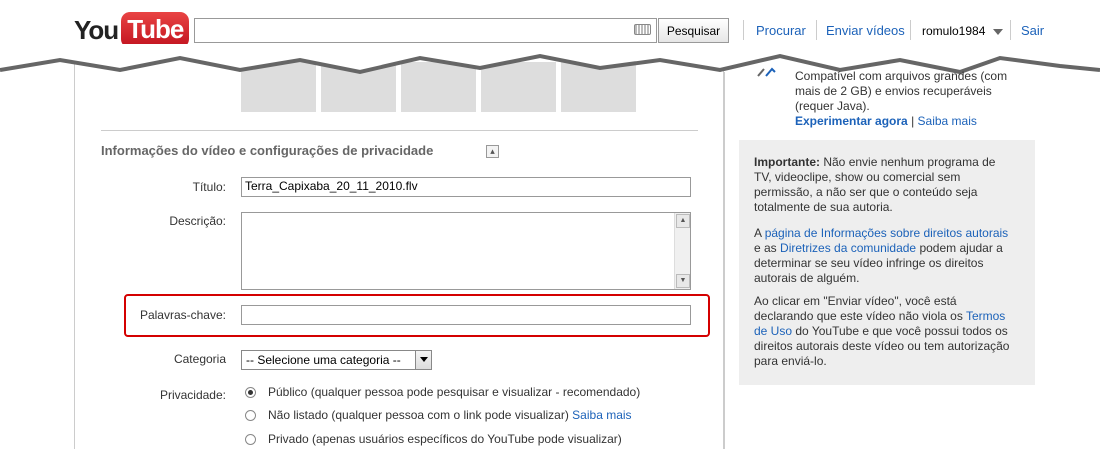 The height and width of the screenshot is (449, 1100). Describe the element at coordinates (466, 187) in the screenshot. I see `title-field: Terra_Capixaba_20_11_2010.flv` at that location.